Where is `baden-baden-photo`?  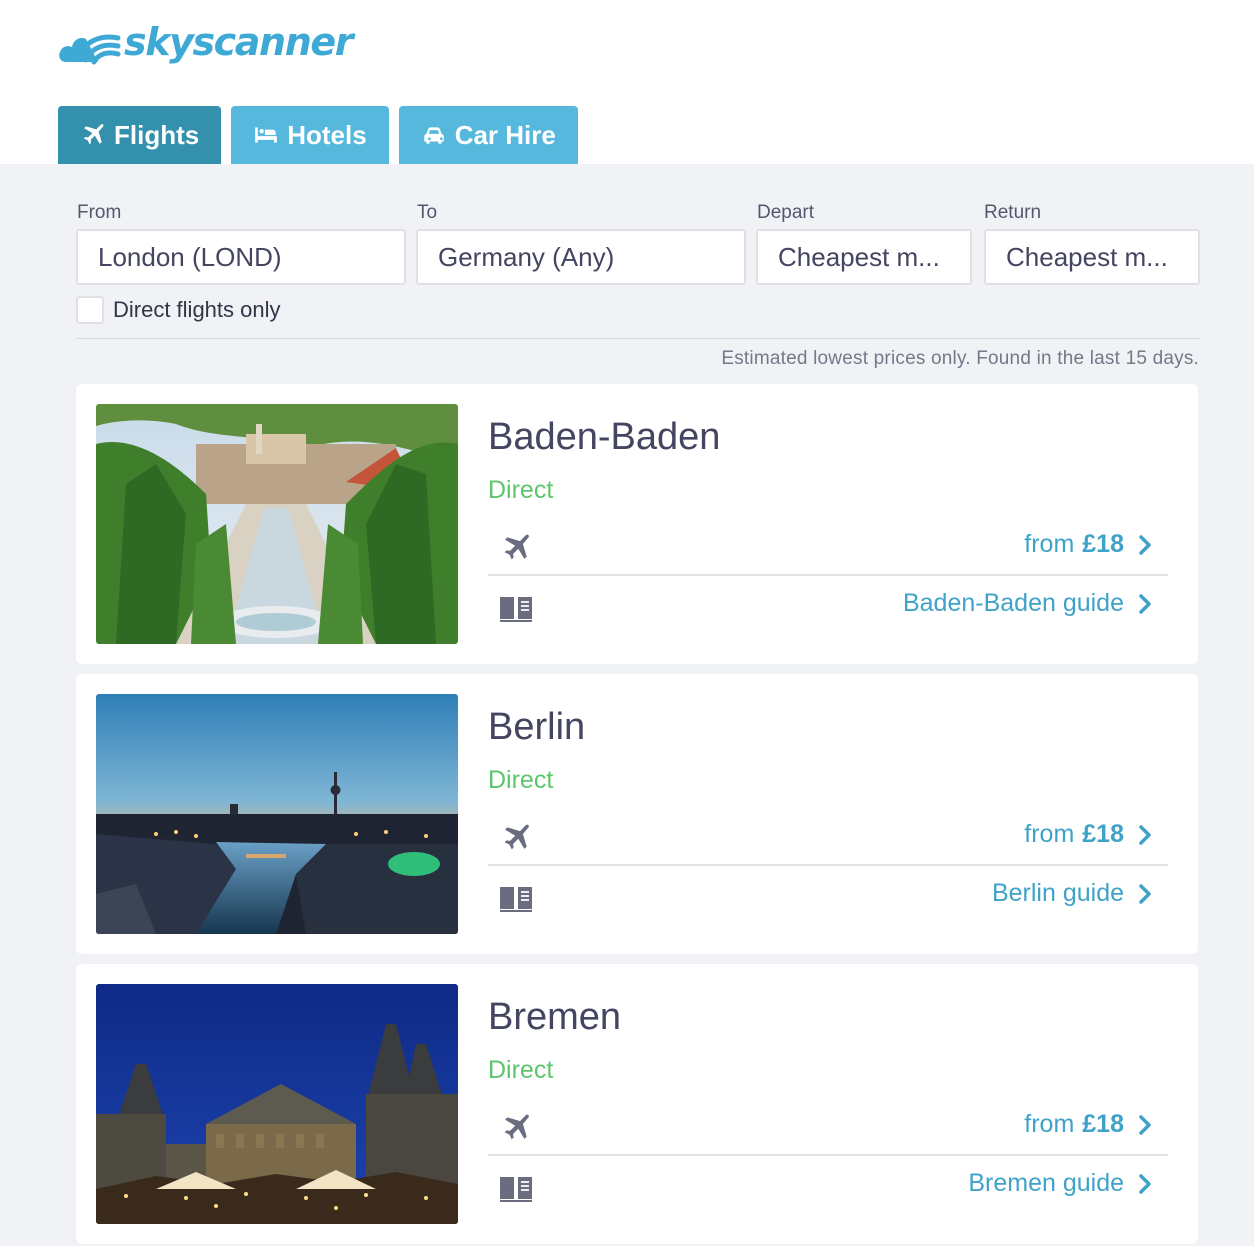
baden-baden-photo is located at coordinates (277, 524).